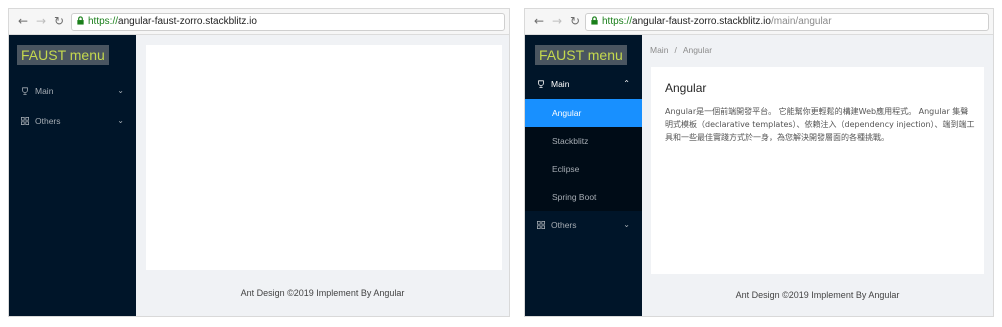  What do you see at coordinates (697, 50) in the screenshot?
I see `breadcrumb-item-angular: Angular` at bounding box center [697, 50].